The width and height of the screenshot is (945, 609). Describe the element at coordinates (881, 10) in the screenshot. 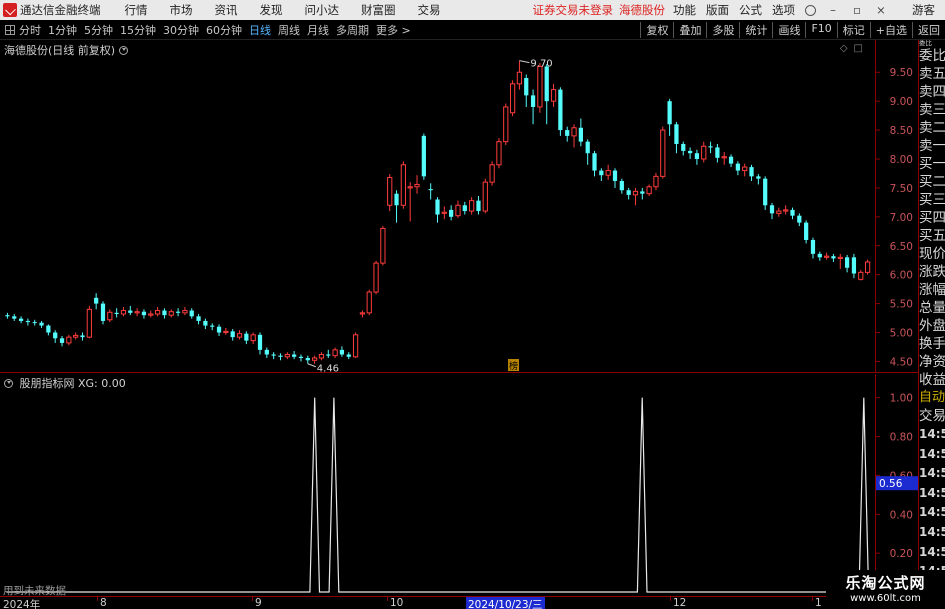

I see `close-icon: ×` at that location.